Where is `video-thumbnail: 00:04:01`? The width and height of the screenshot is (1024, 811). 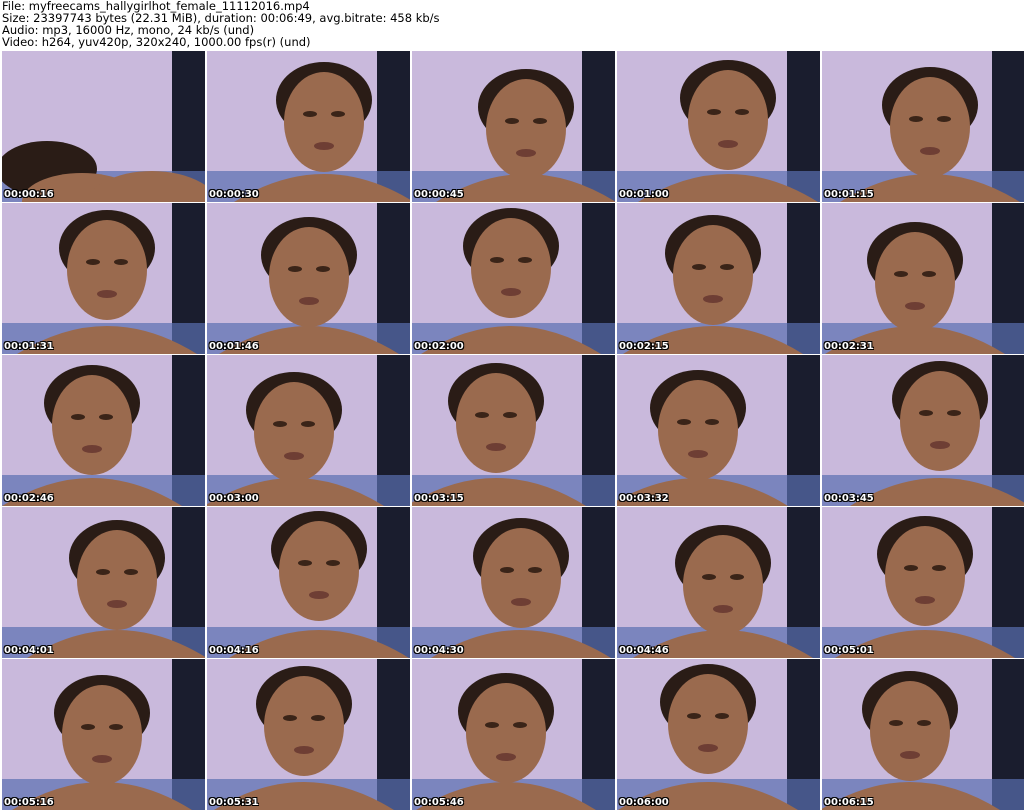
video-thumbnail: 00:04:01 is located at coordinates (103, 582).